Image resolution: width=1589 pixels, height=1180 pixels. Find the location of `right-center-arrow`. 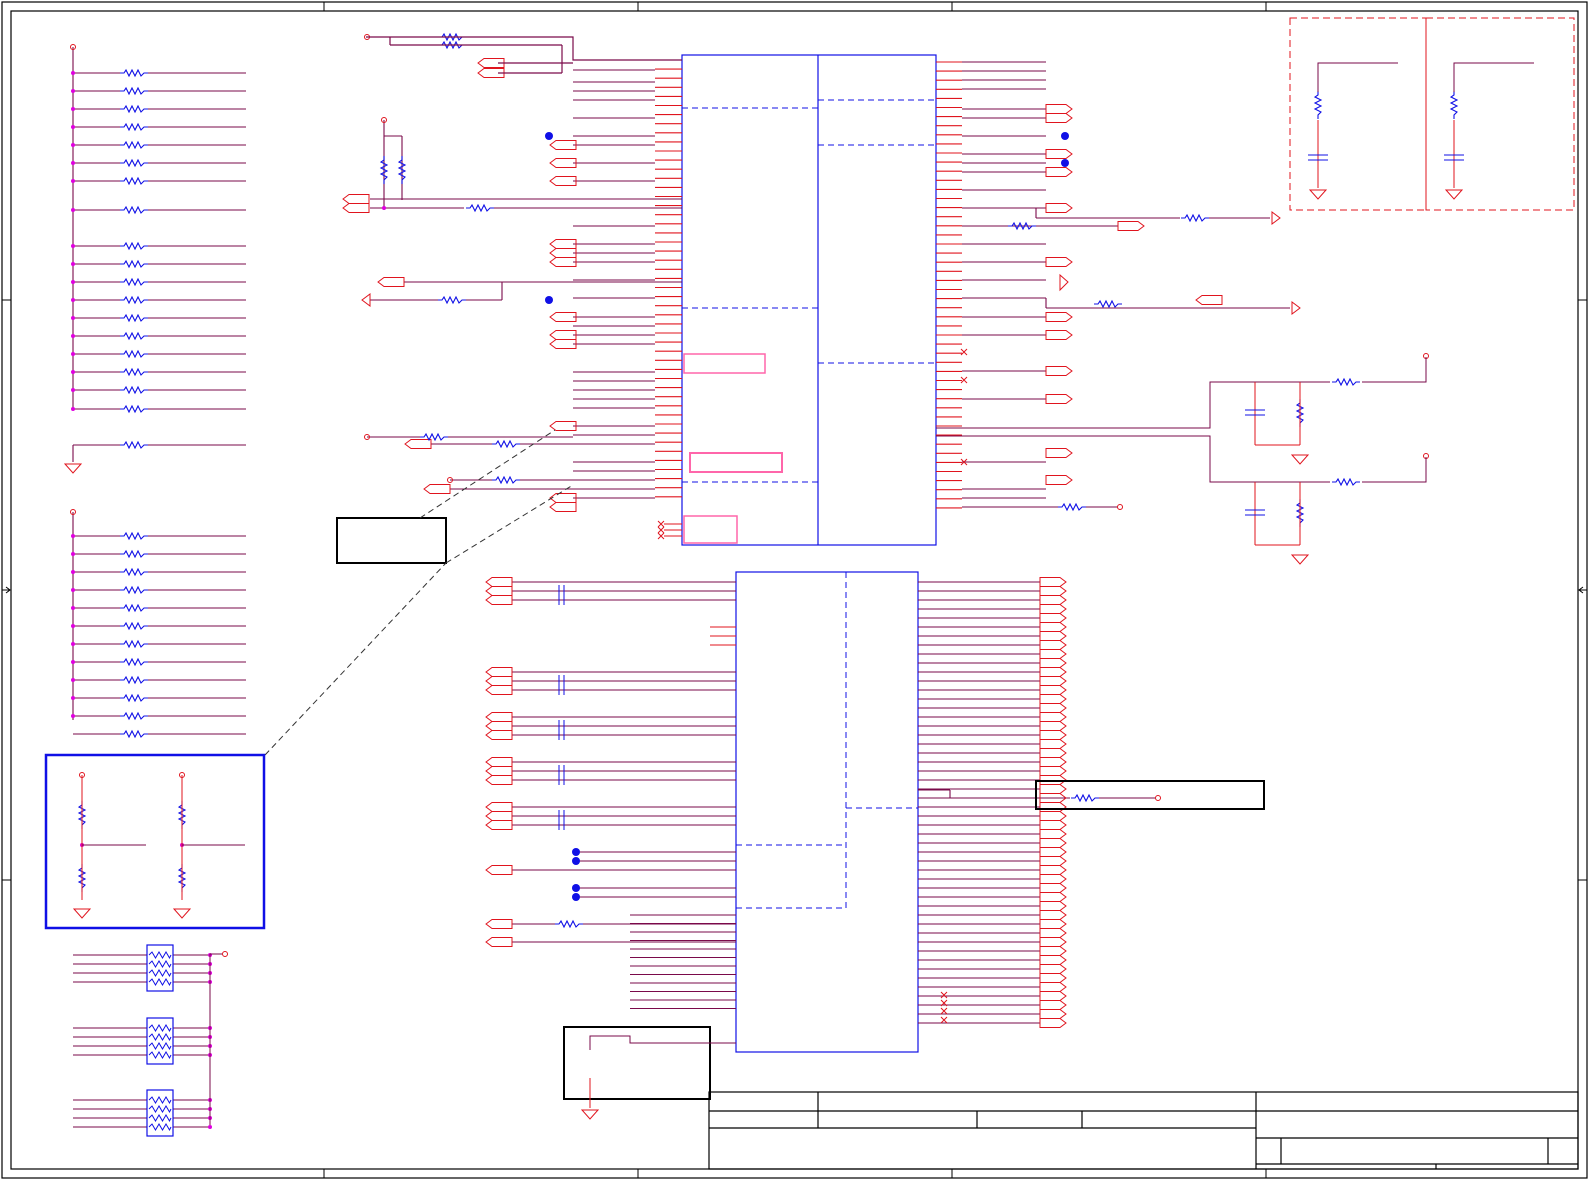

right-center-arrow is located at coordinates (1582, 590).